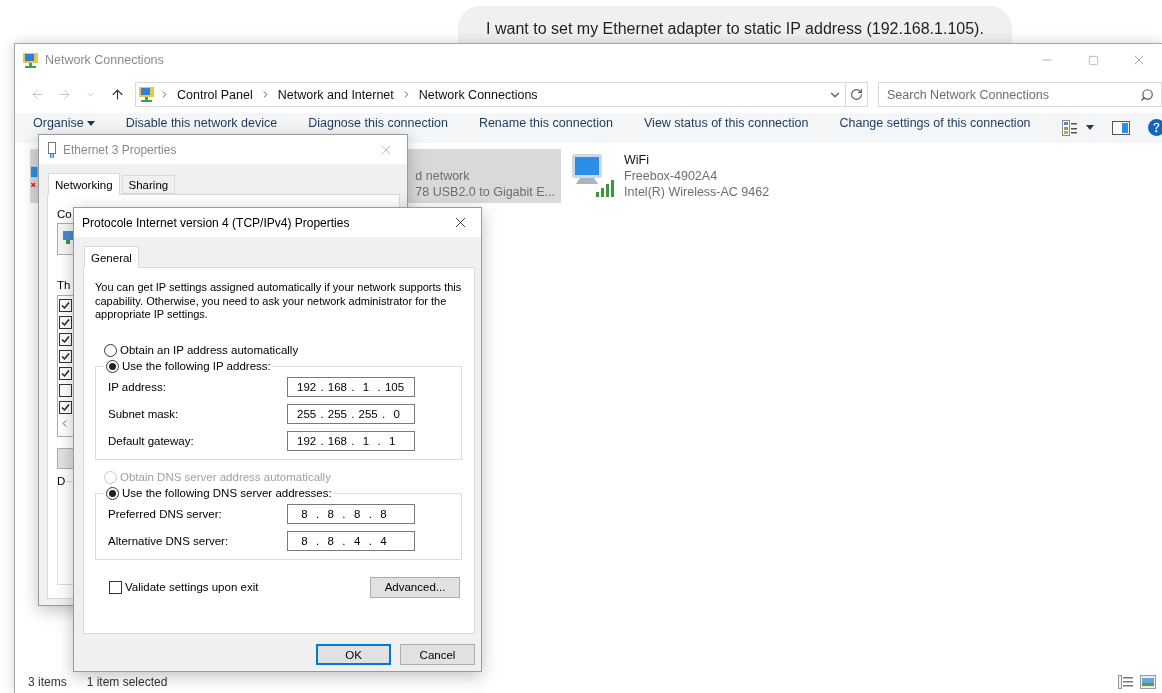 The image size is (1162, 693). Describe the element at coordinates (935, 123) in the screenshot. I see `command-button: Change settings of this connection` at that location.